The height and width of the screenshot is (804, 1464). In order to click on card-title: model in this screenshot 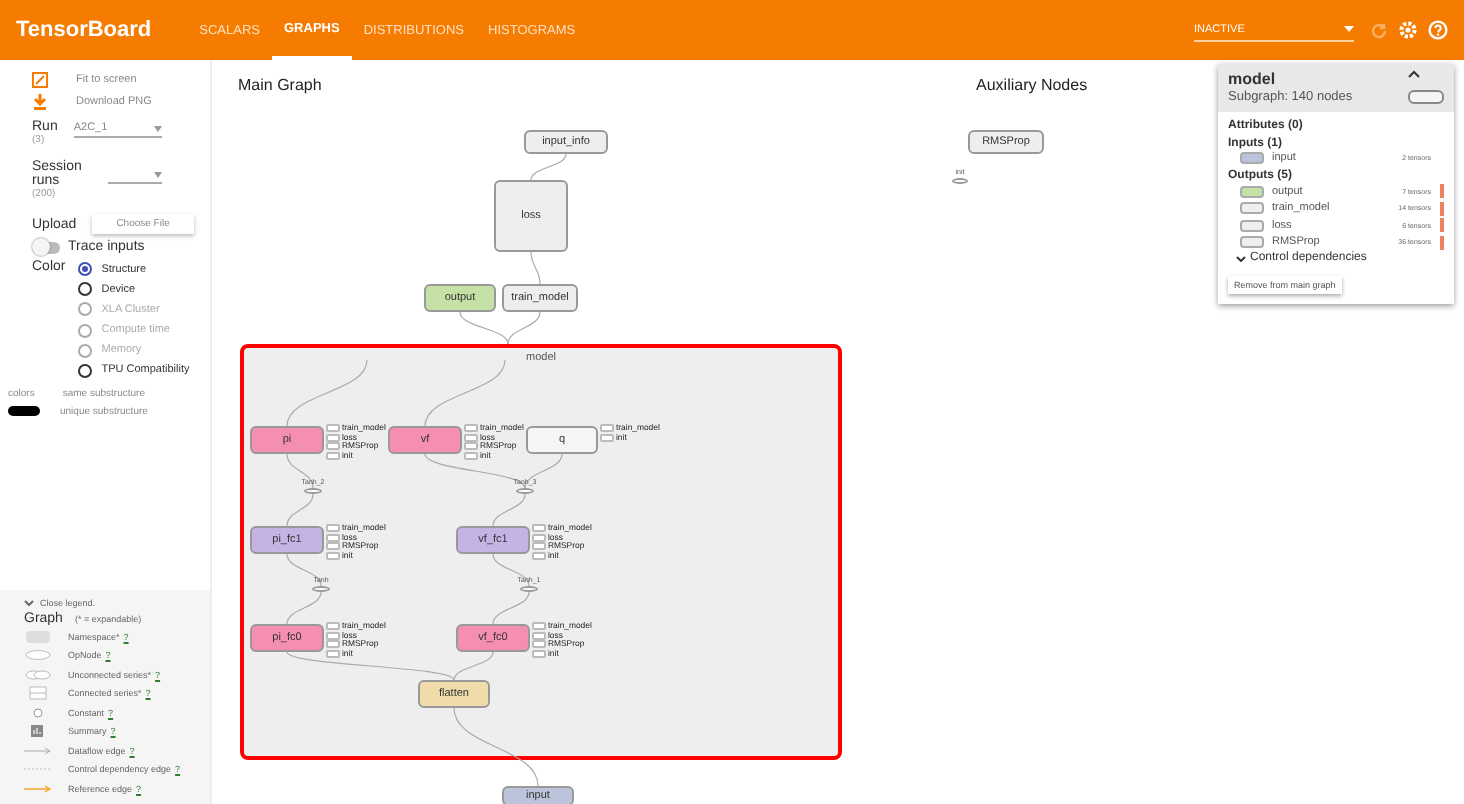, I will do `click(1253, 79)`.